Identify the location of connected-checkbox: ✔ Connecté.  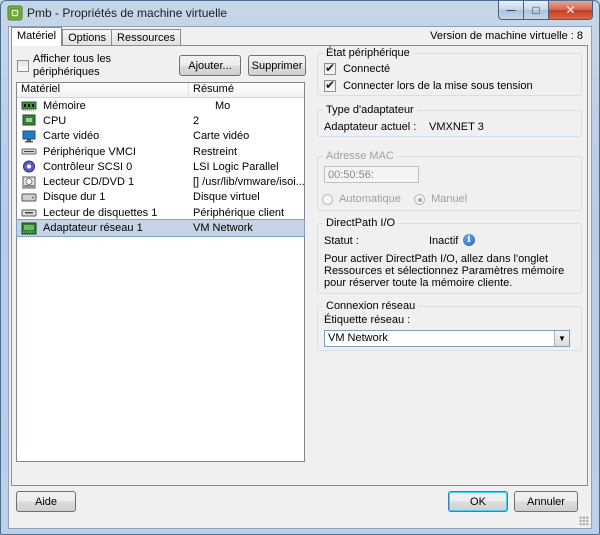
(357, 68).